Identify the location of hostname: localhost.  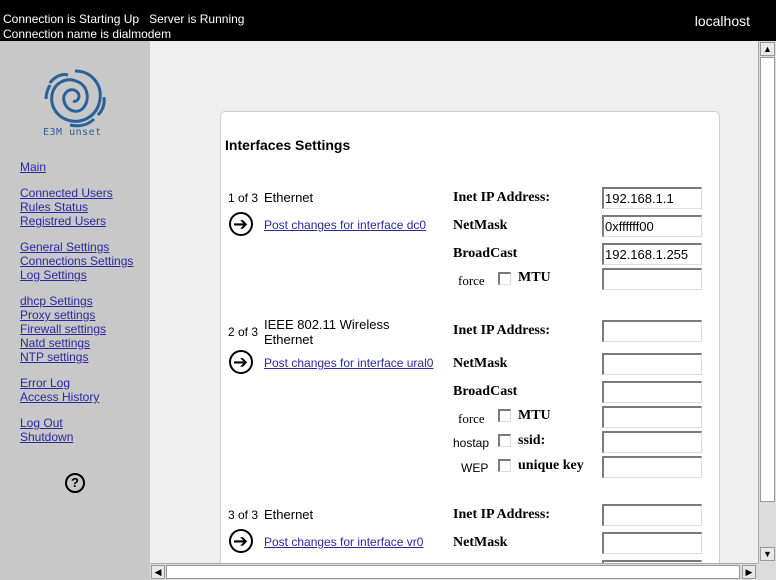
(722, 21).